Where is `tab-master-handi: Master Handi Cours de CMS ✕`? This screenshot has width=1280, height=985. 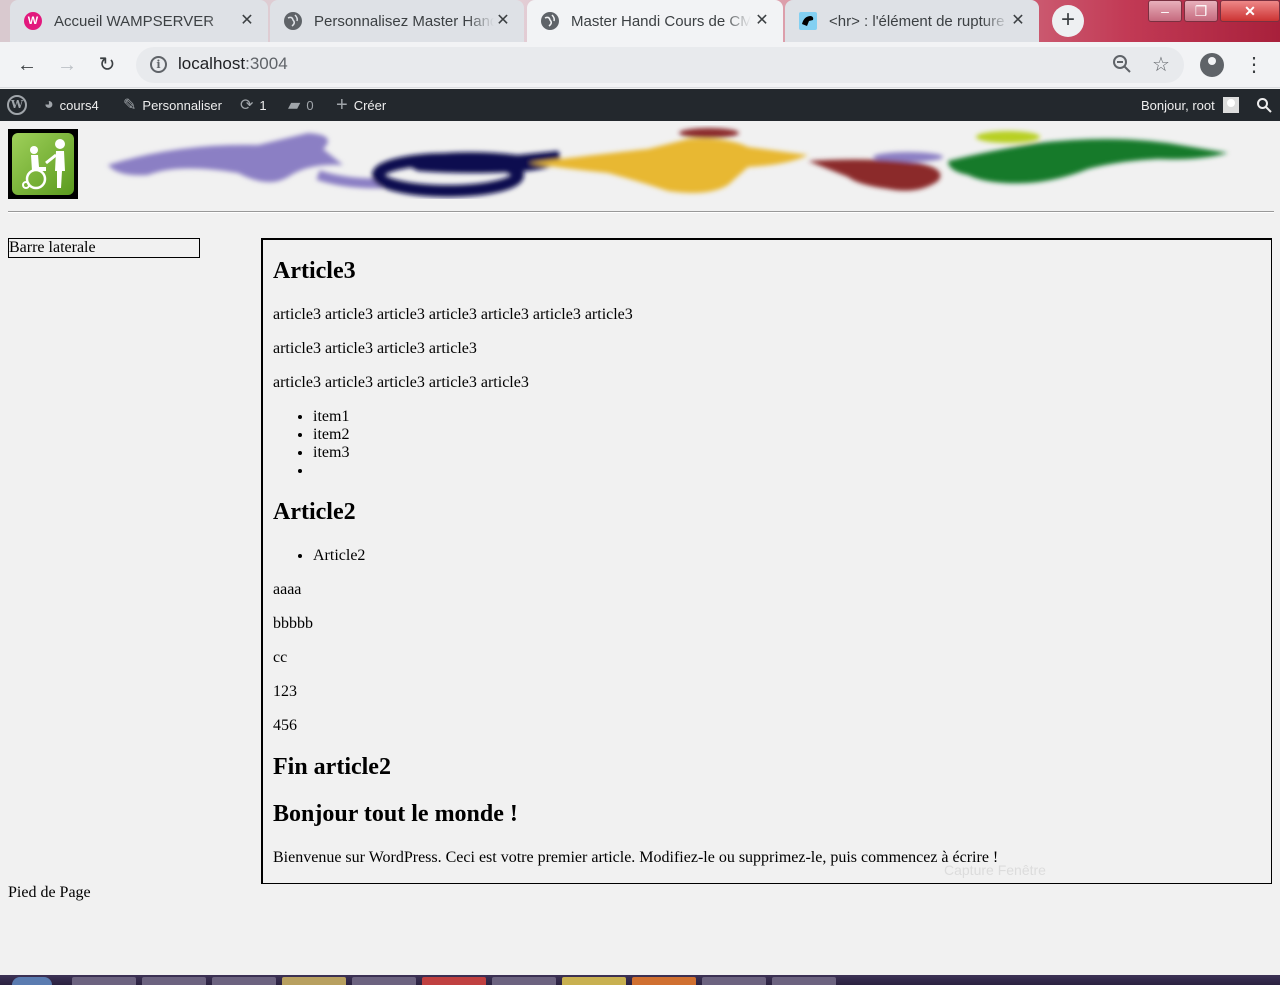 tab-master-handi: Master Handi Cours de CMS ✕ is located at coordinates (655, 21).